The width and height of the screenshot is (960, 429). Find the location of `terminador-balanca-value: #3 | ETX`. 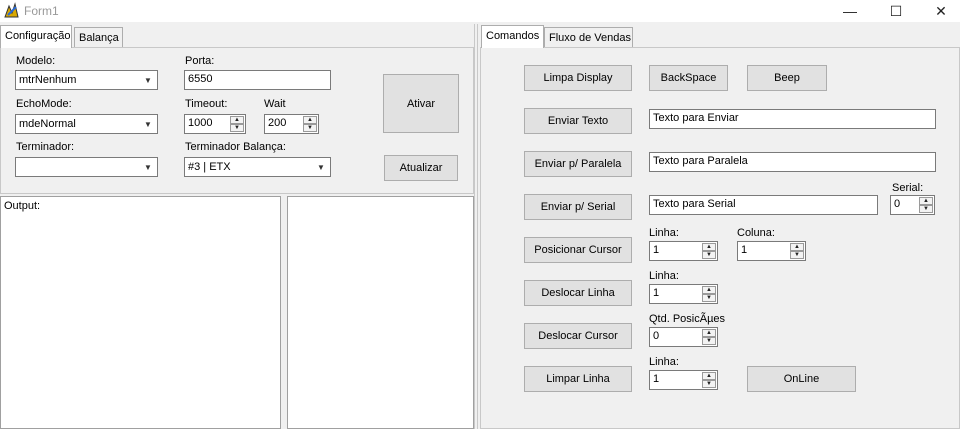

terminador-balanca-value: #3 | ETX is located at coordinates (209, 167).